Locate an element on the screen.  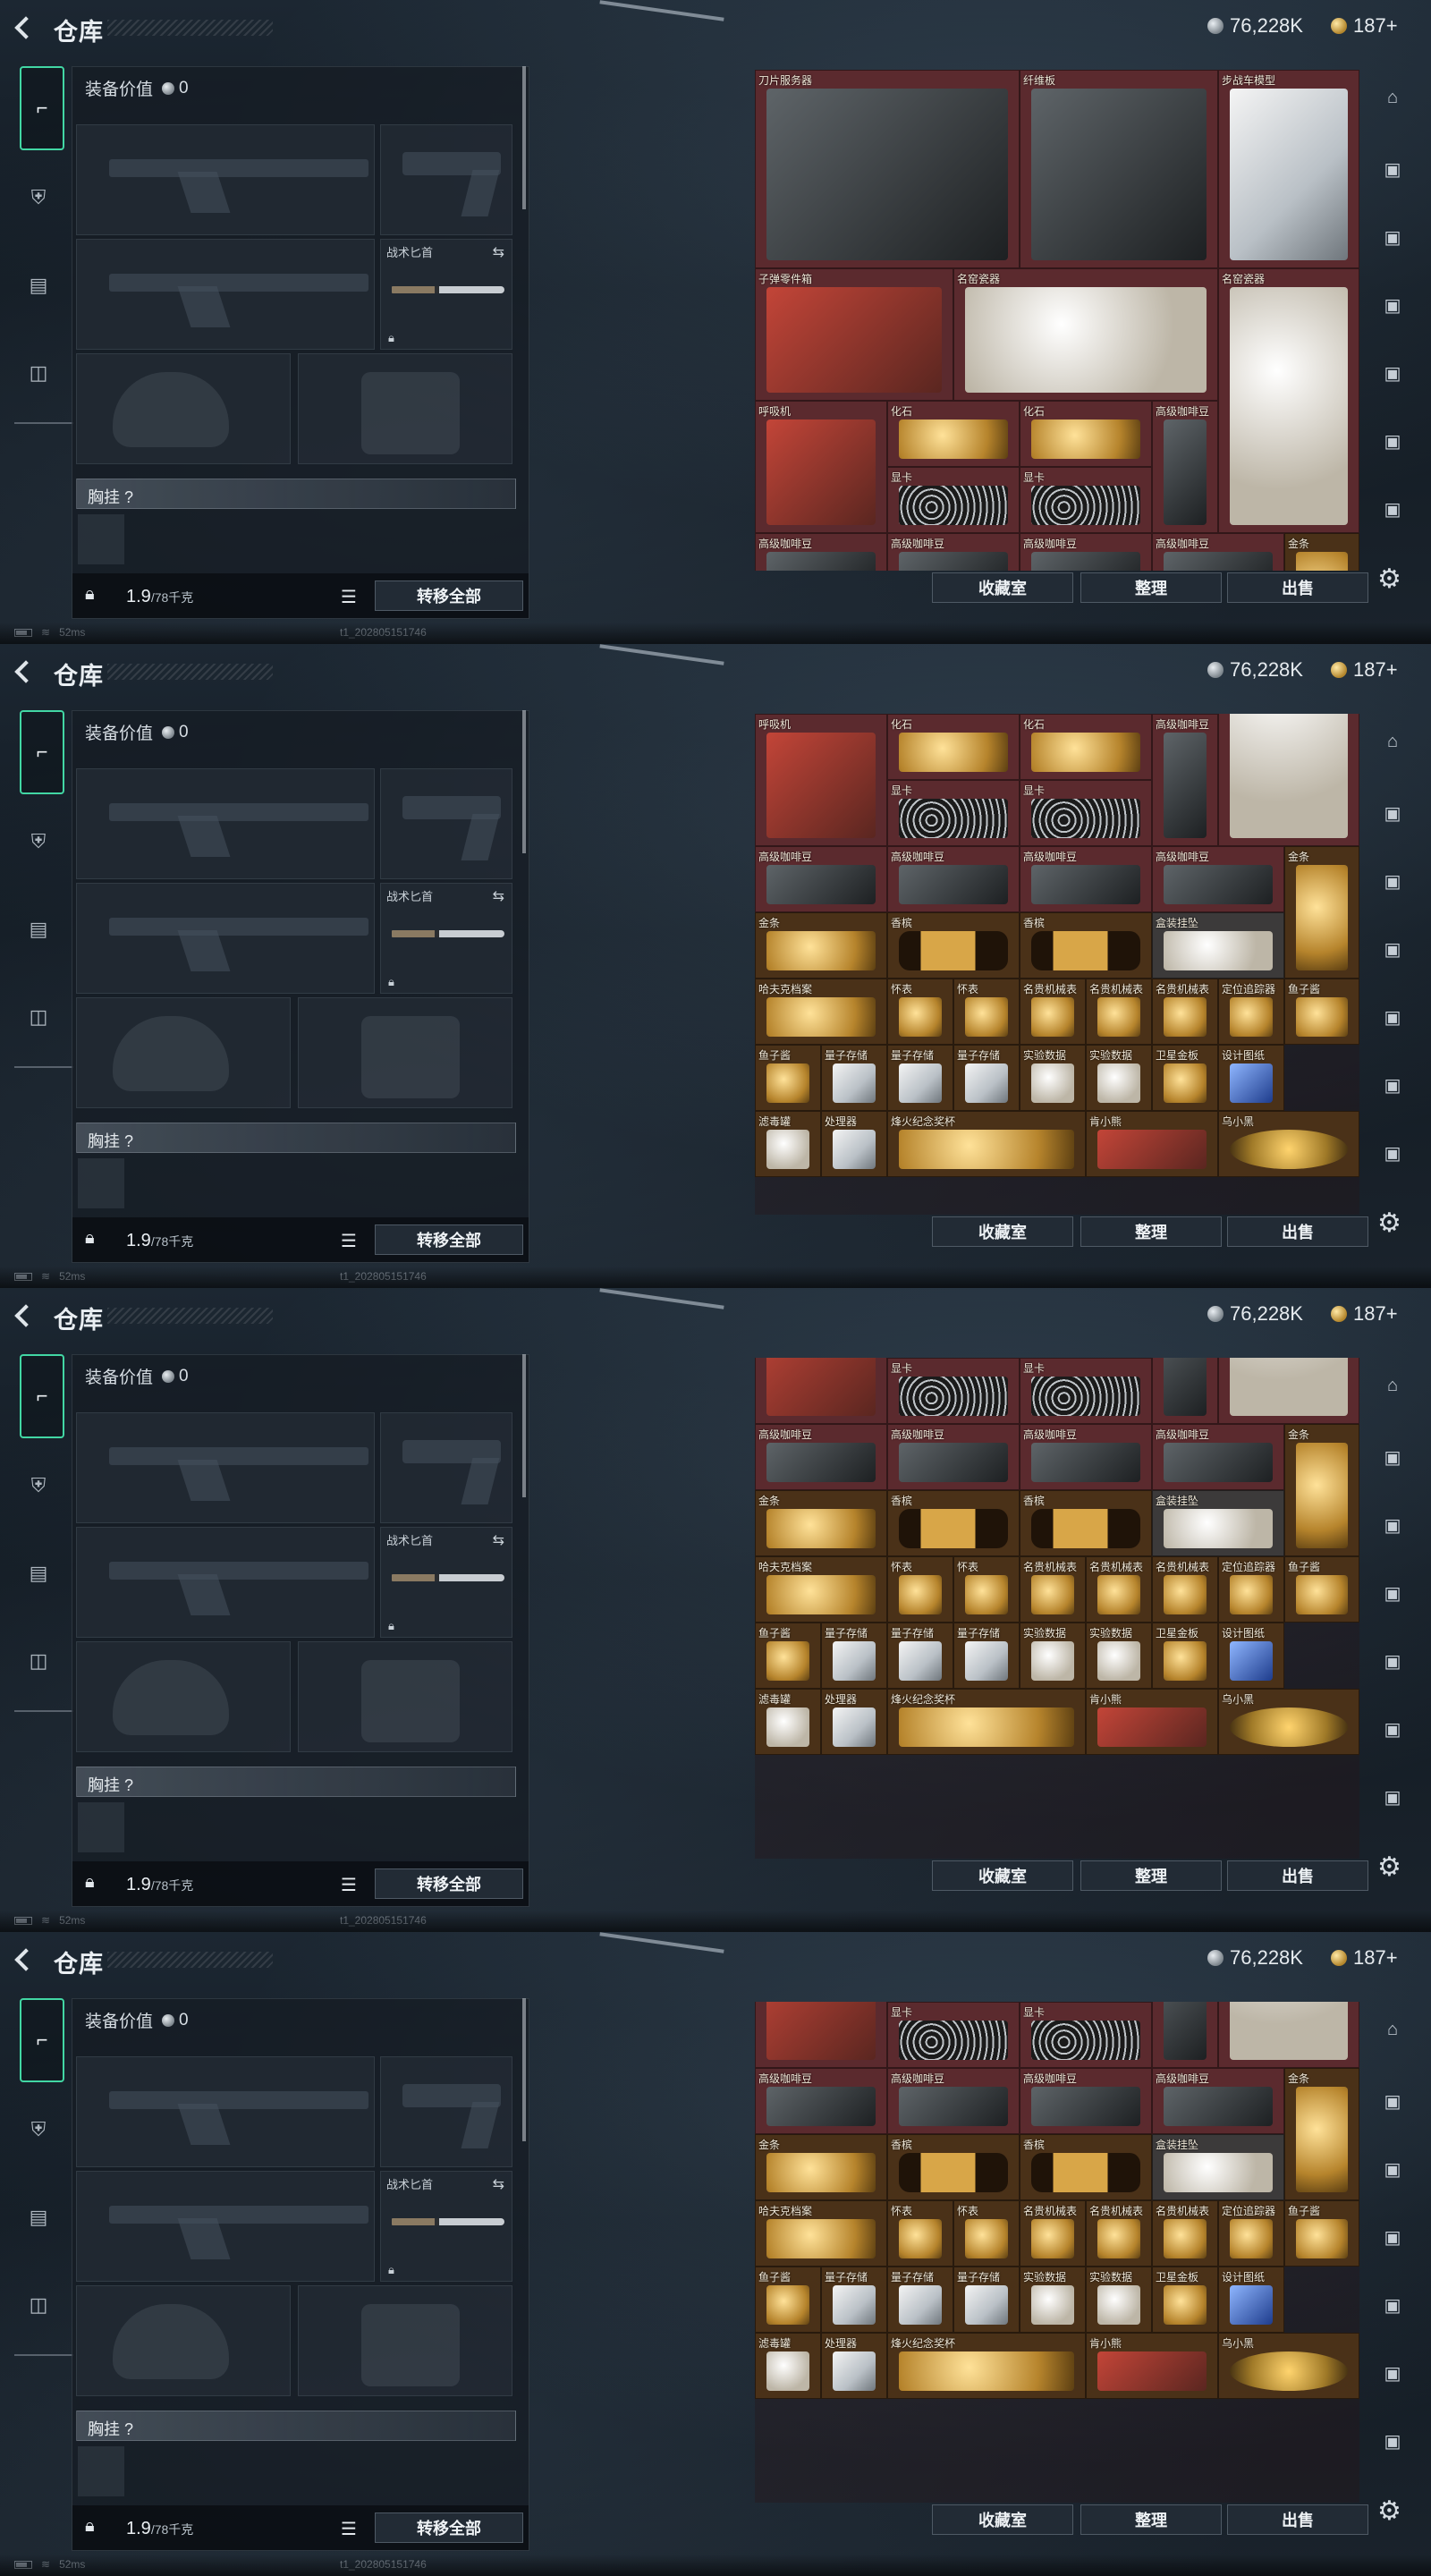
storage-tab-2: ▣ is located at coordinates (1393, 1457).